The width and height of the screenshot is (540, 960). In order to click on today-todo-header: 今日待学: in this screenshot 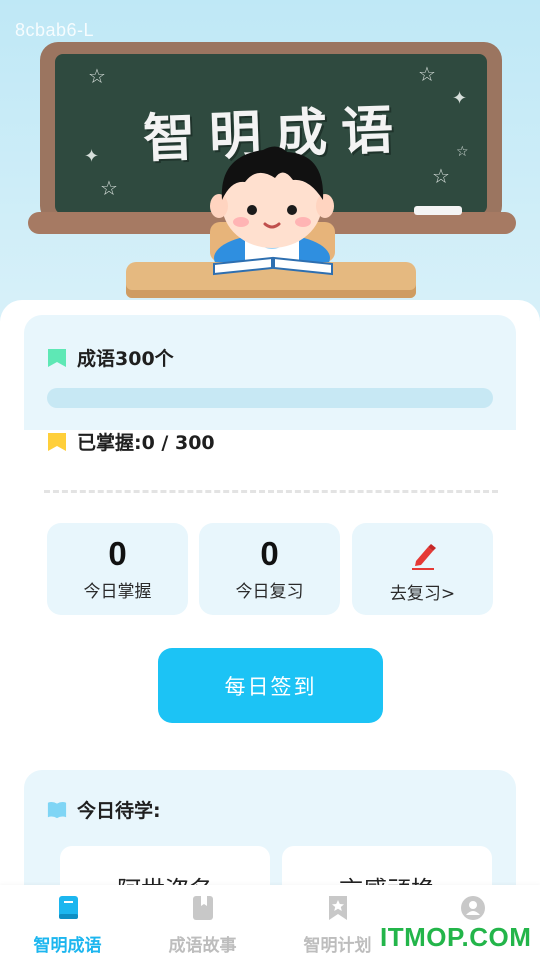, I will do `click(104, 809)`.